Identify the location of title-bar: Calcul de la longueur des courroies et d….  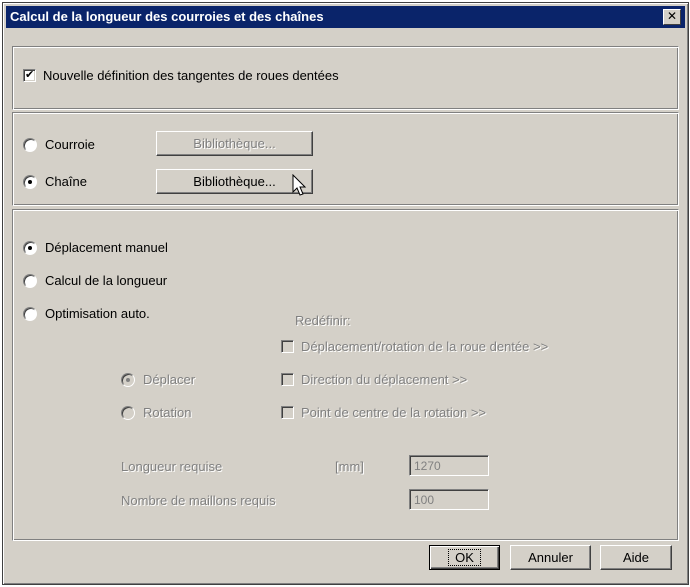
(345, 17).